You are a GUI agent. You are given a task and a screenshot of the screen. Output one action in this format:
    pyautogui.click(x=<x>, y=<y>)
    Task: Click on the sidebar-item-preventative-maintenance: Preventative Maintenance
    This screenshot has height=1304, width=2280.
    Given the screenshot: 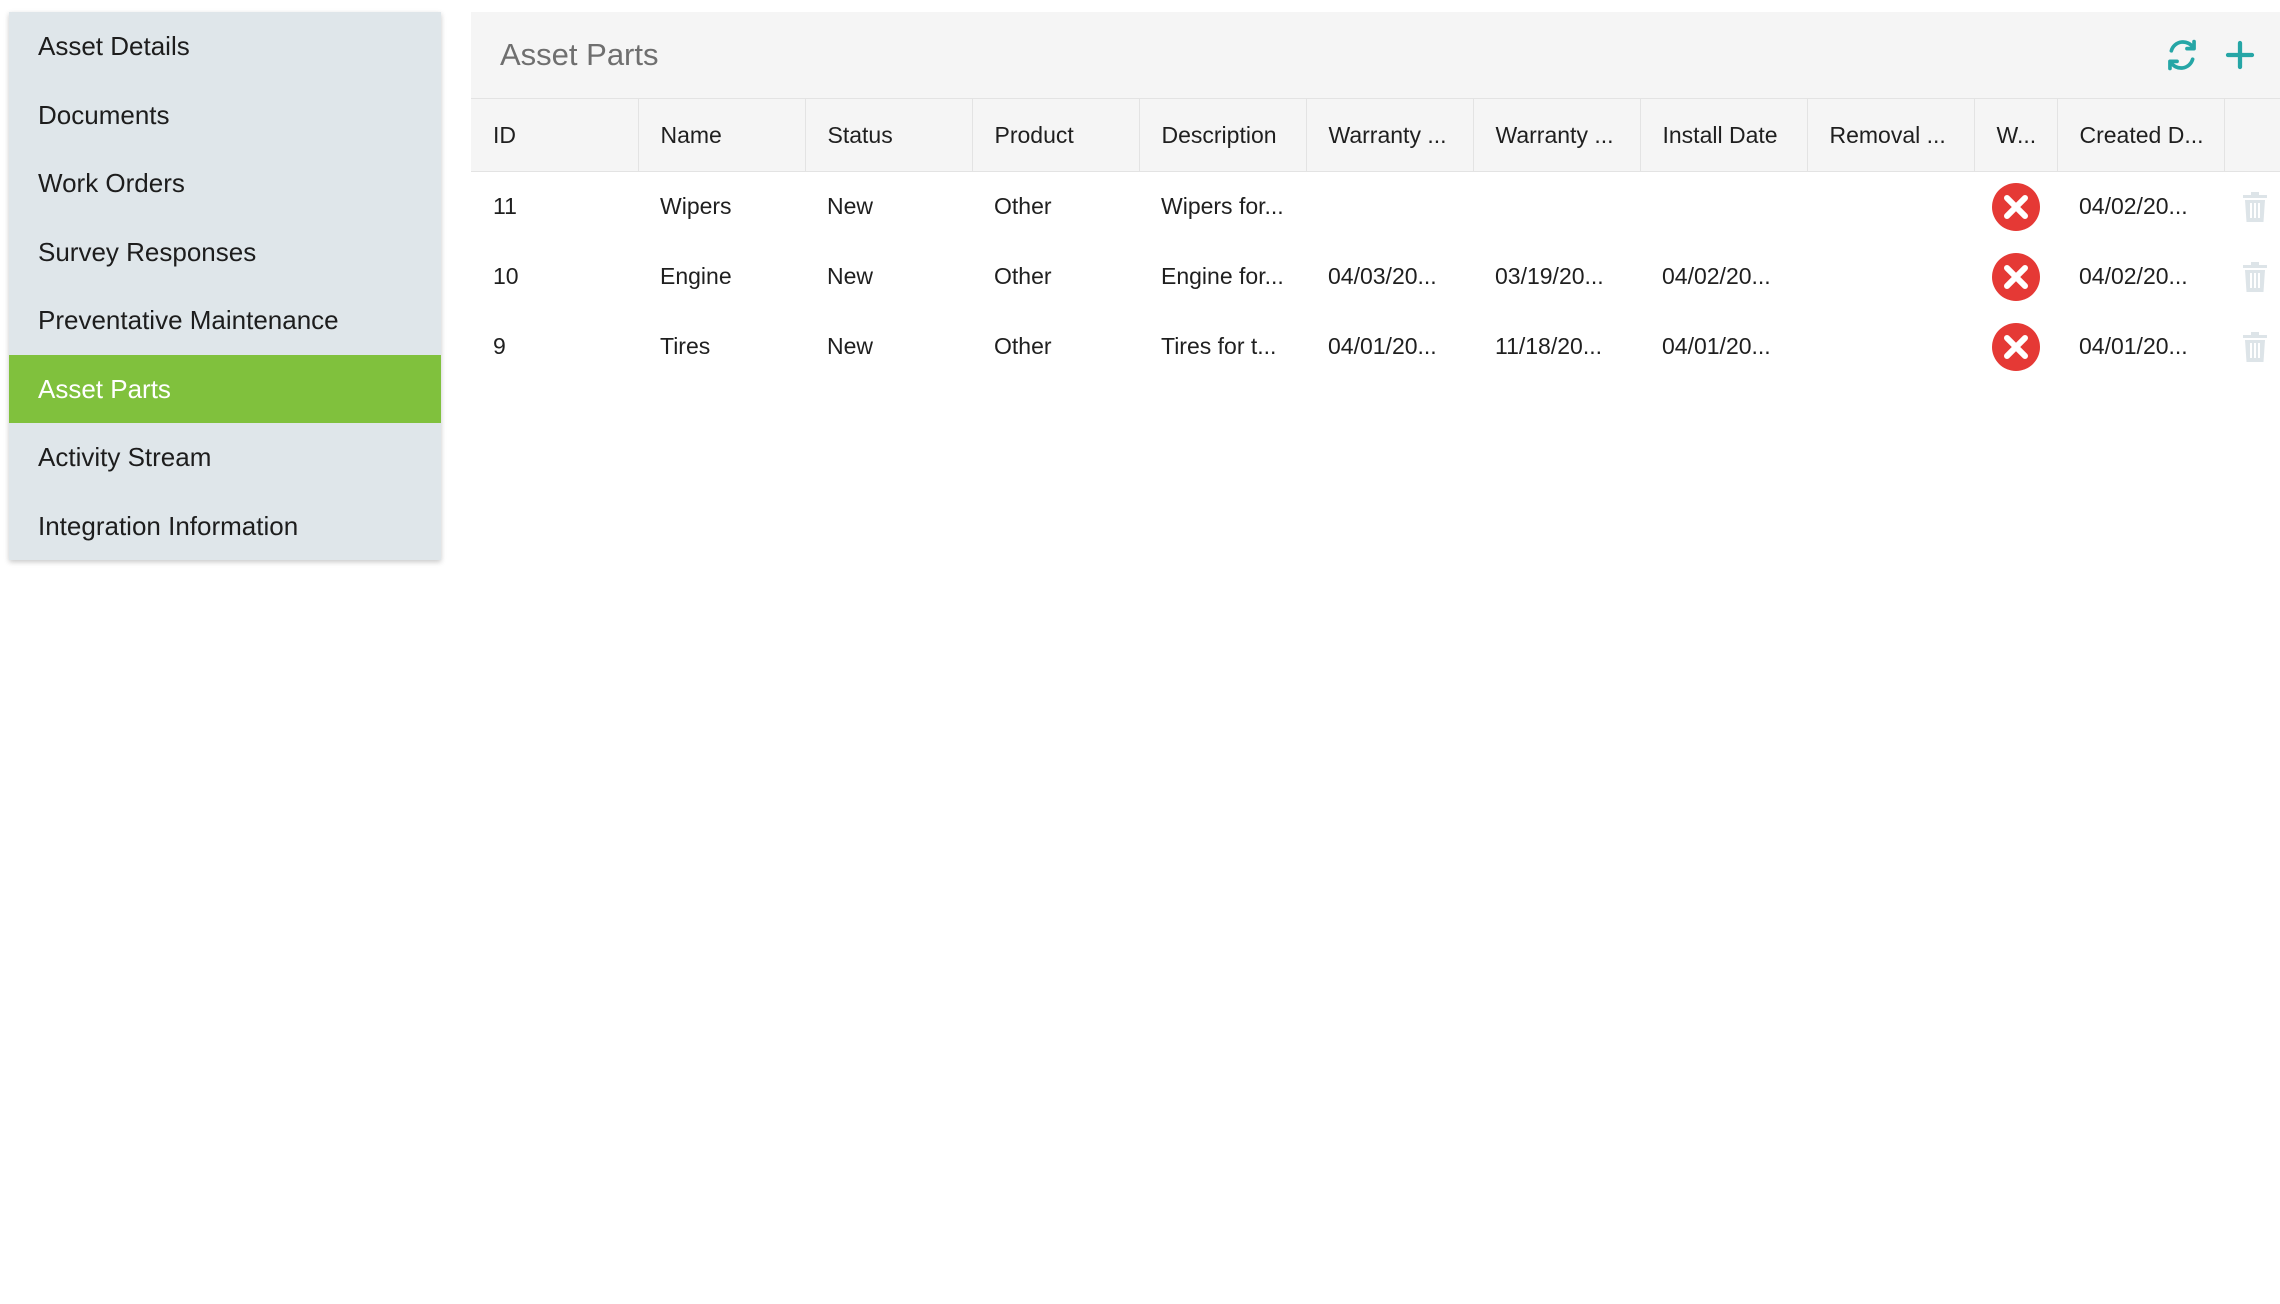 What is the action you would take?
    pyautogui.click(x=225, y=320)
    